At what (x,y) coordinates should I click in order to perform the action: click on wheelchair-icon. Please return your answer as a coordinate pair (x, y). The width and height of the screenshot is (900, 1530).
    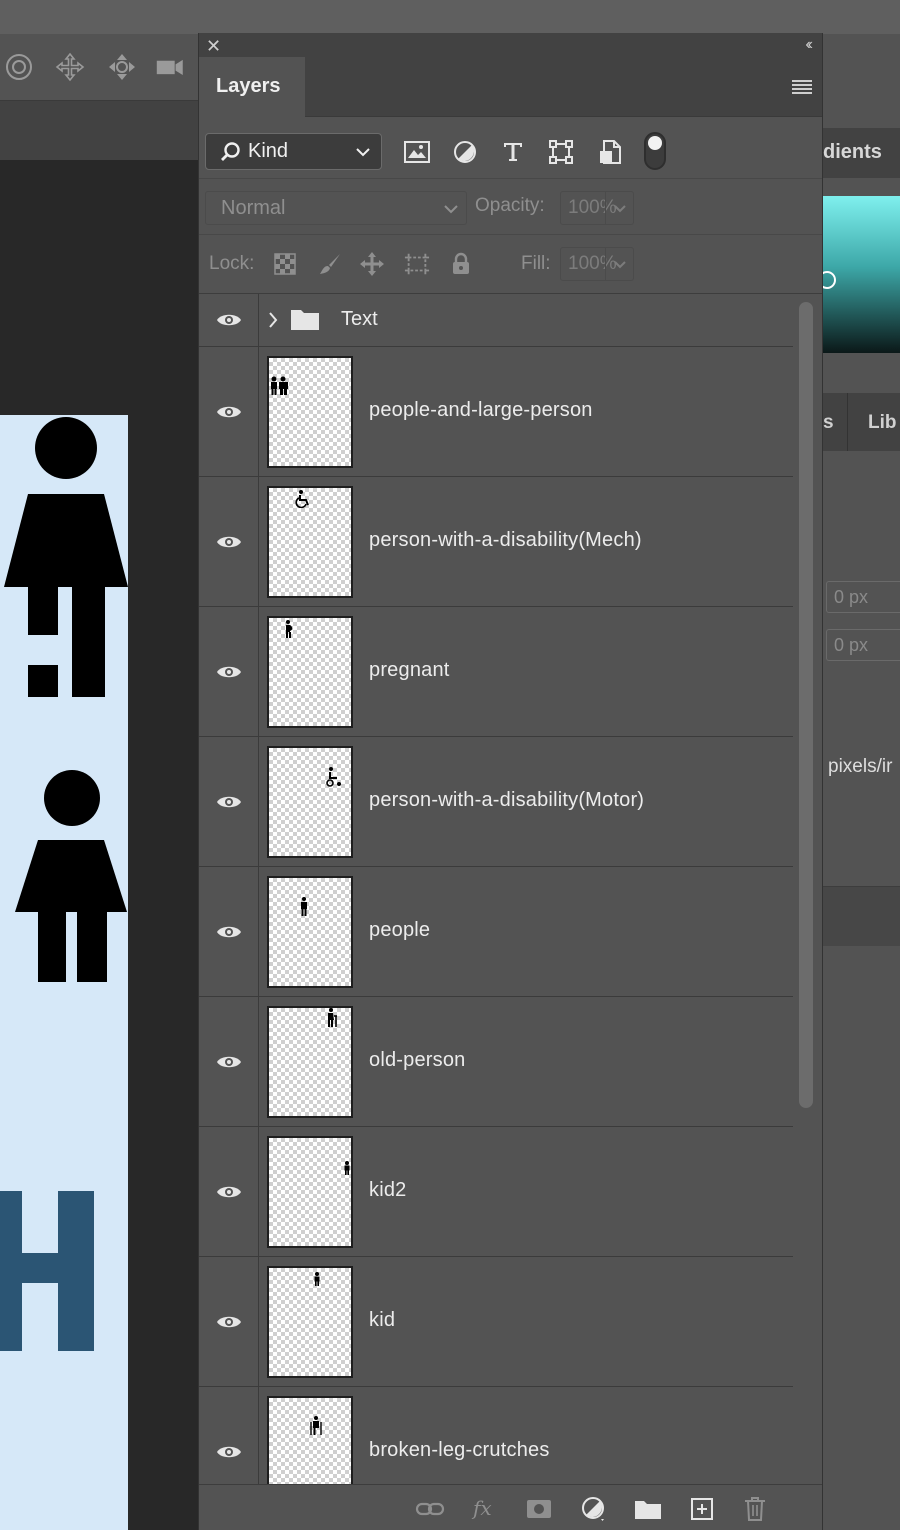
    Looking at the image, I should click on (302, 499).